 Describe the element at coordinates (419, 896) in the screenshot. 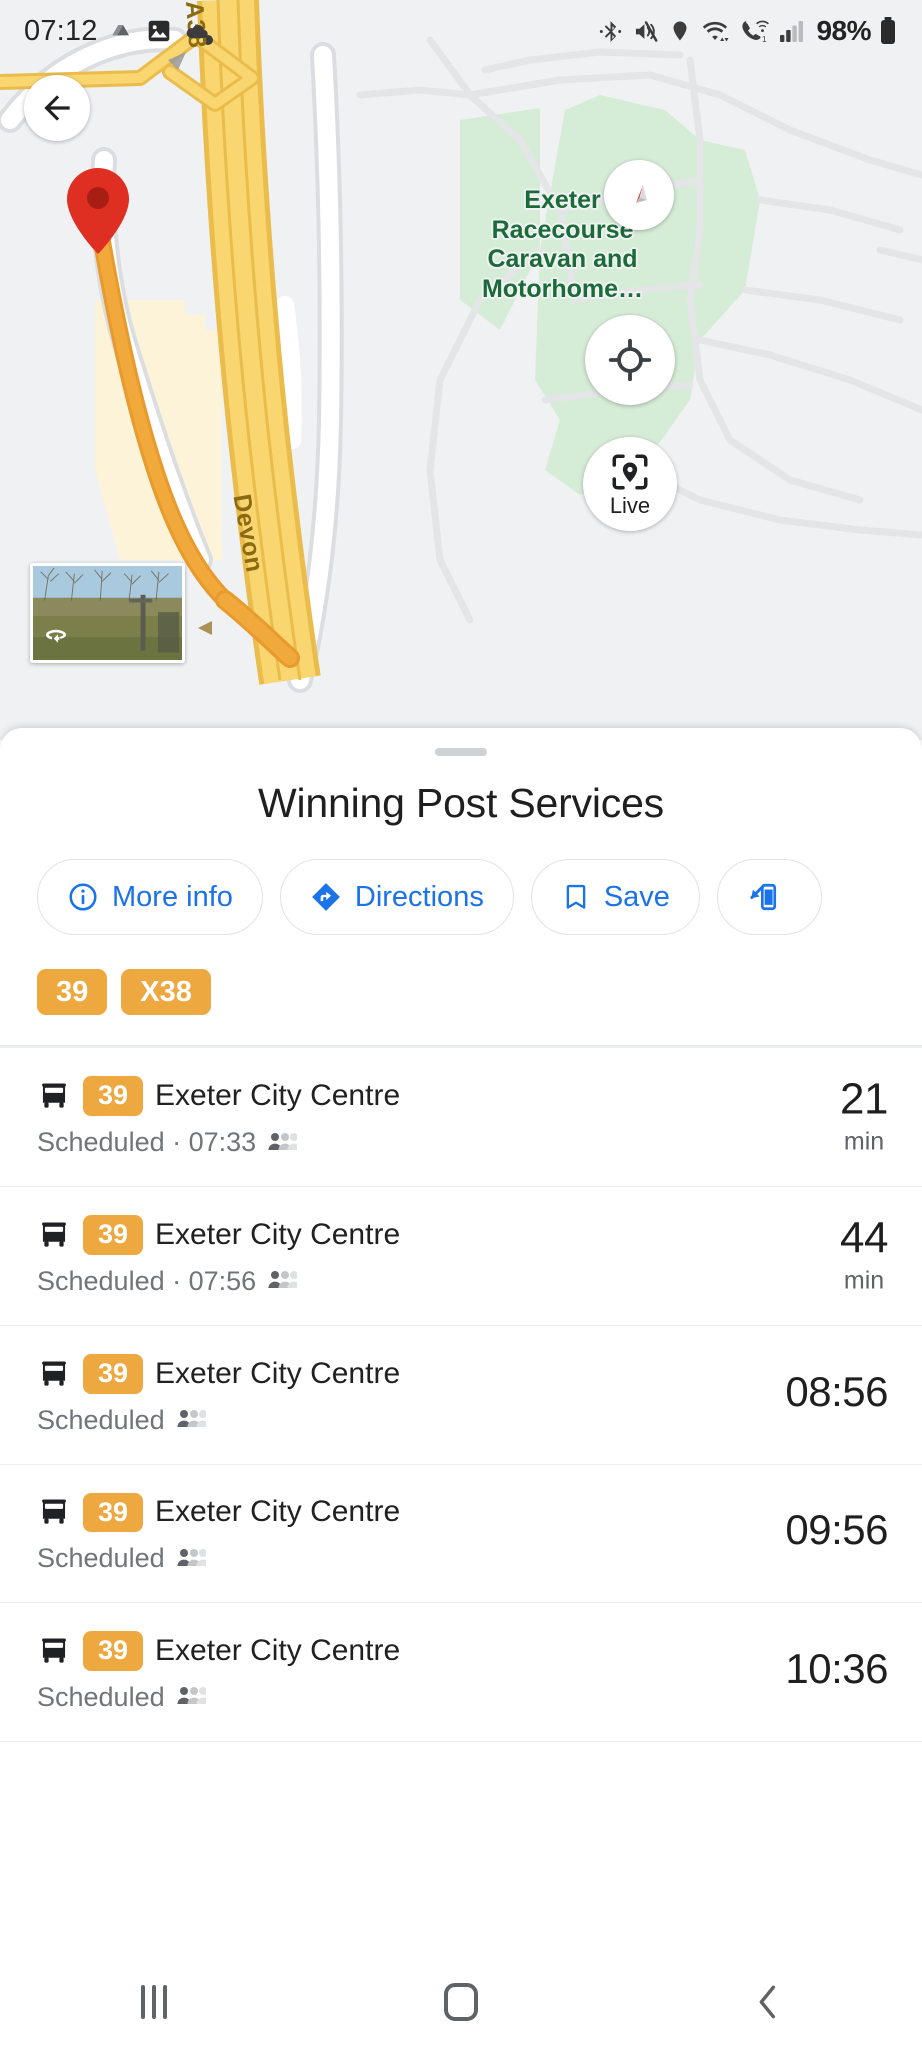

I see `directions-label: Directions` at that location.